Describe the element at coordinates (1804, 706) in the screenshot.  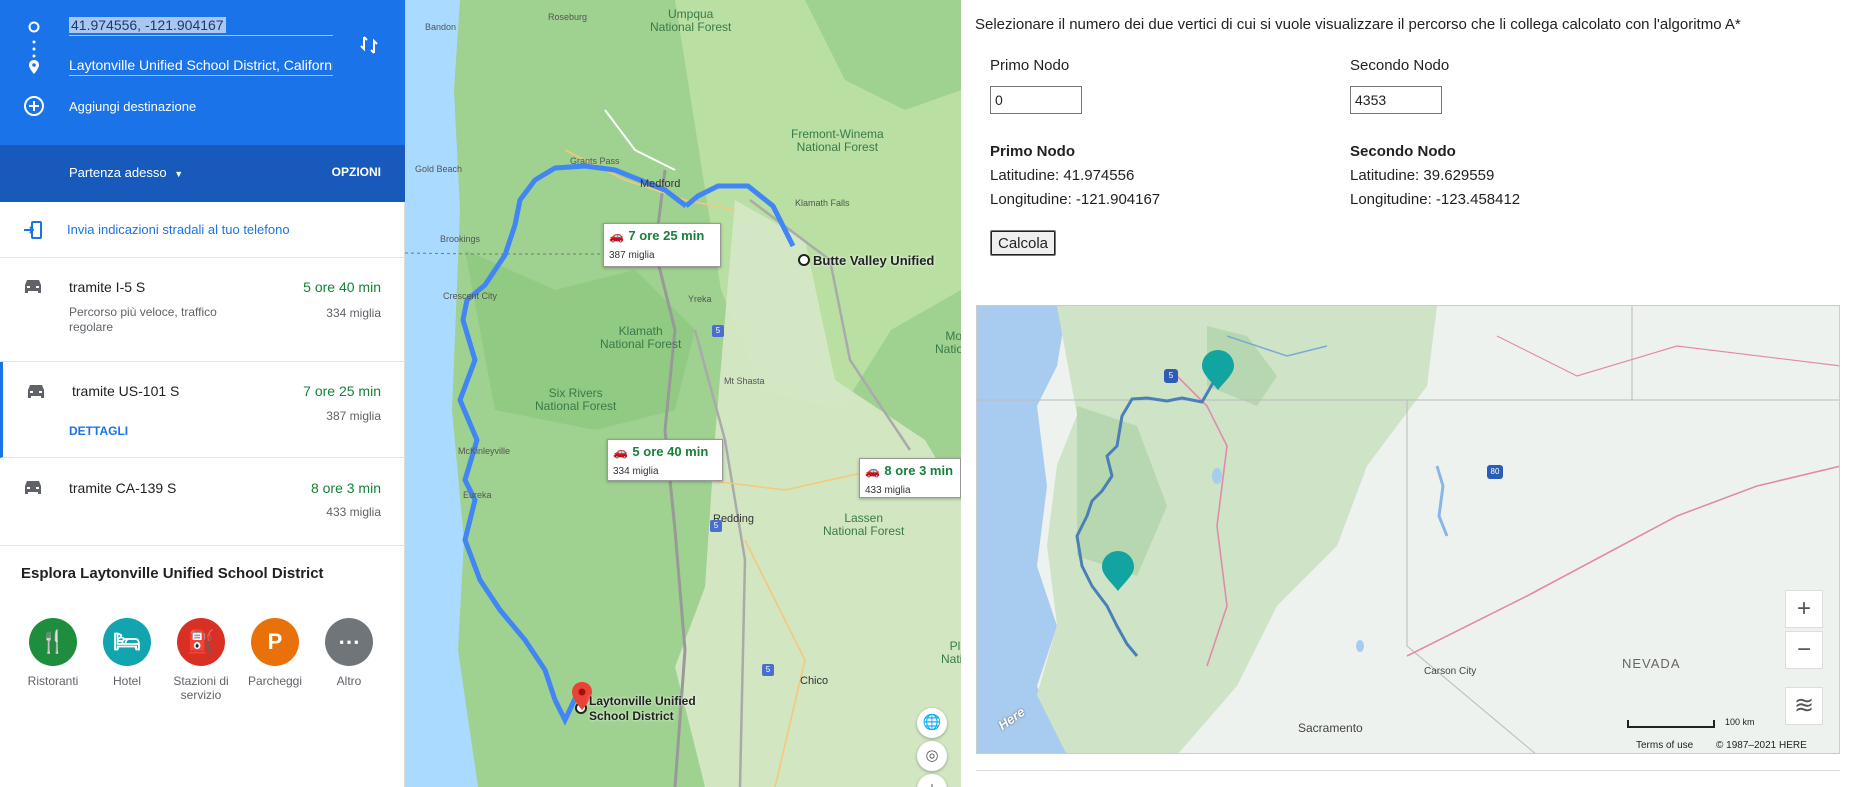
I see `layers-icon: ≋` at that location.